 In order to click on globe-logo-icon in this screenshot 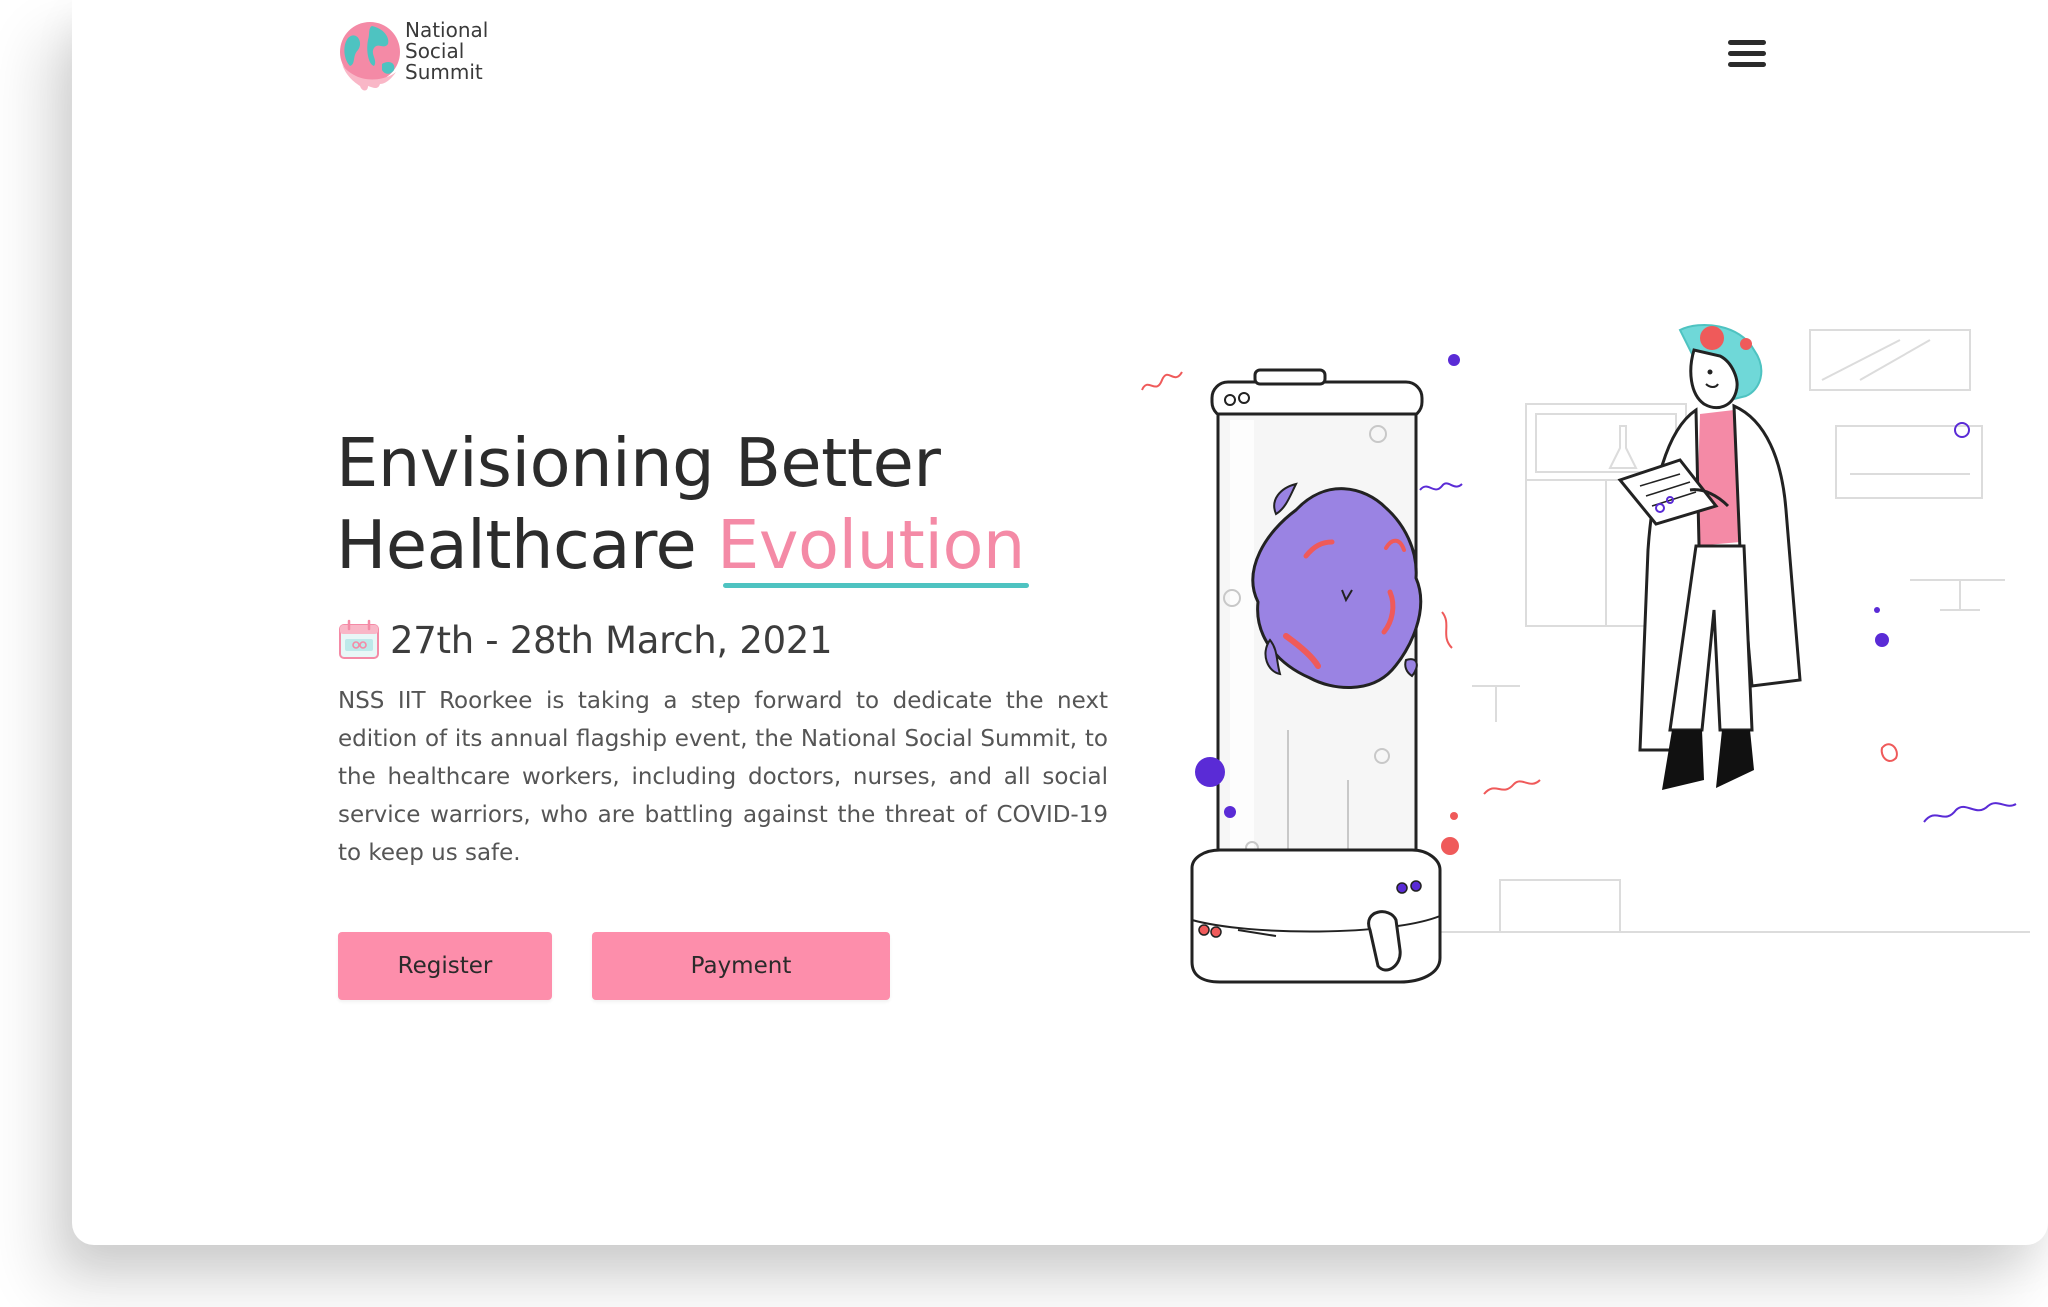, I will do `click(370, 56)`.